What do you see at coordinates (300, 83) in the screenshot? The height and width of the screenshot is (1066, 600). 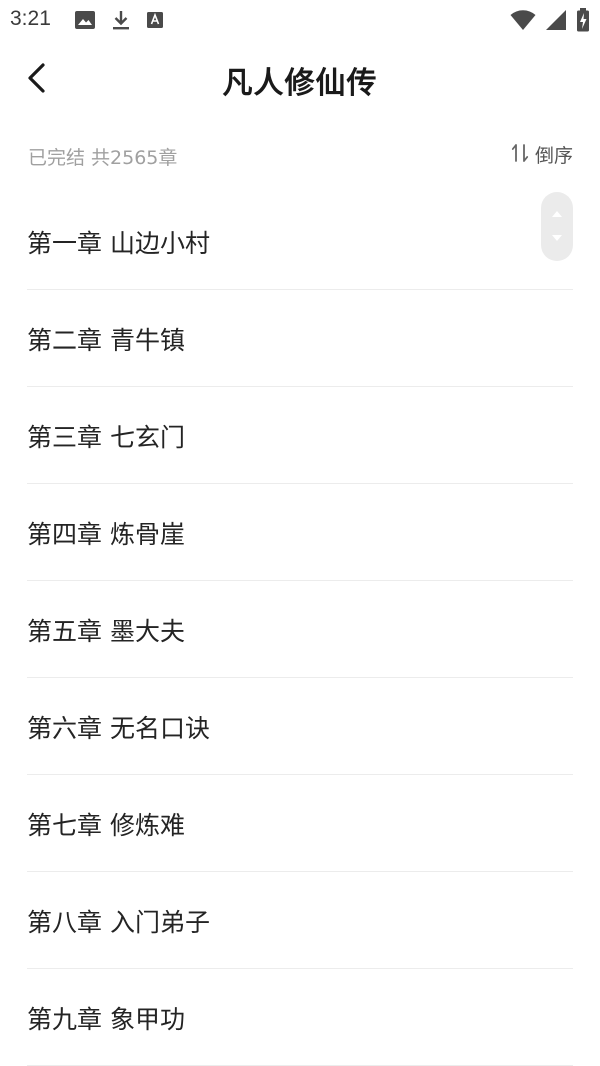 I see `page-title: 凡人修仙传` at bounding box center [300, 83].